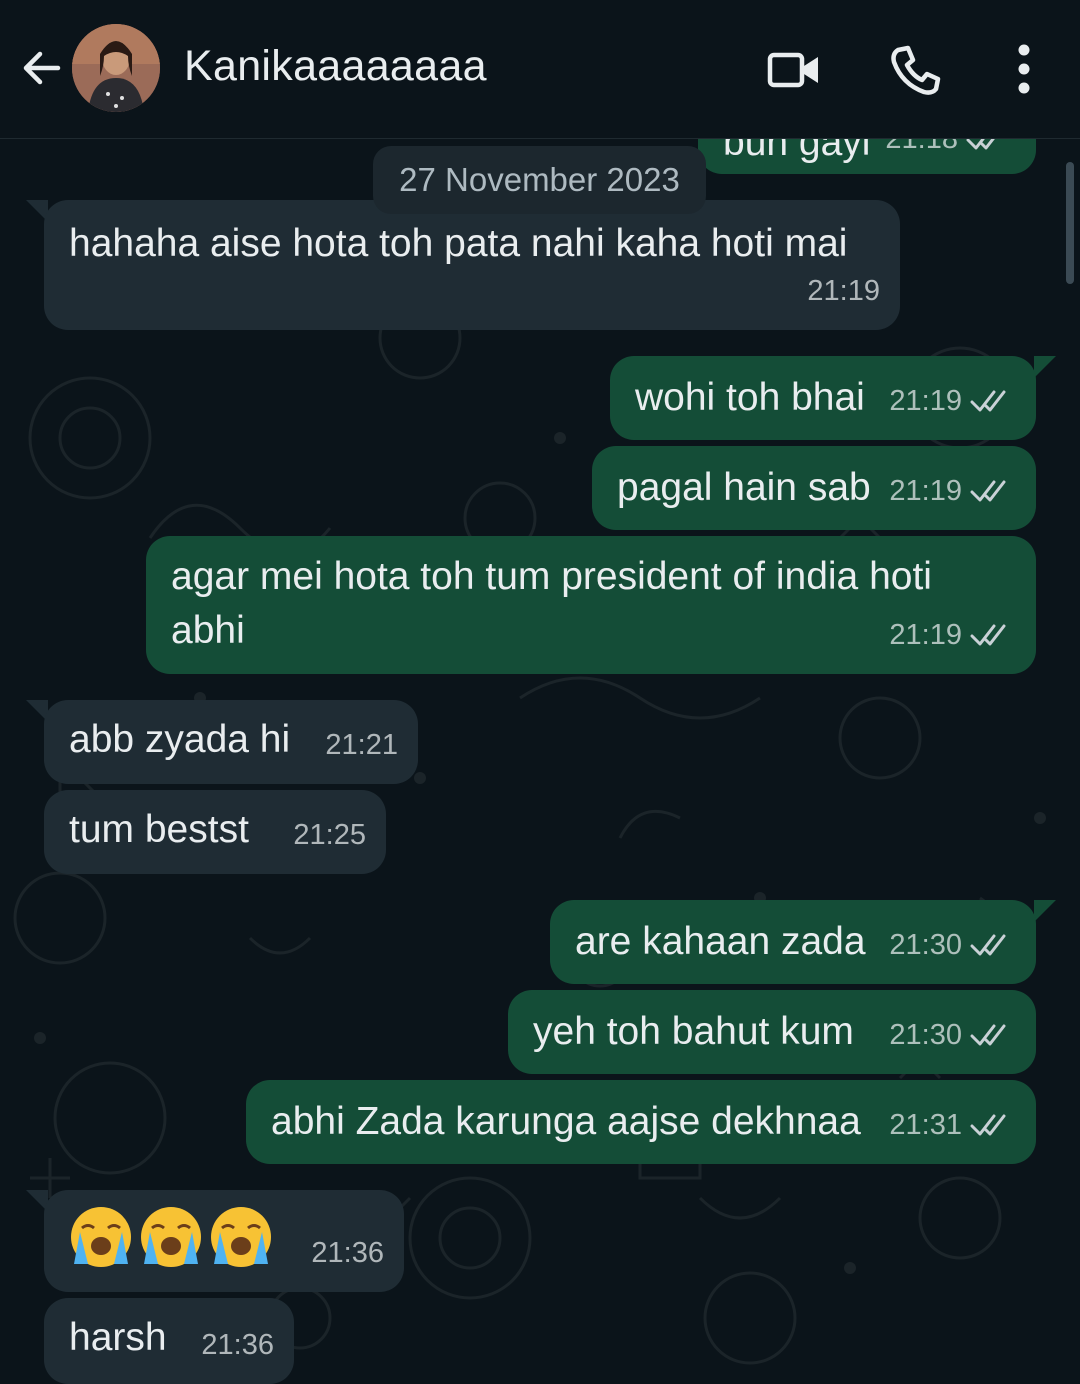 The height and width of the screenshot is (1384, 1080). I want to click on message-meta: 21:31, so click(951, 1125).